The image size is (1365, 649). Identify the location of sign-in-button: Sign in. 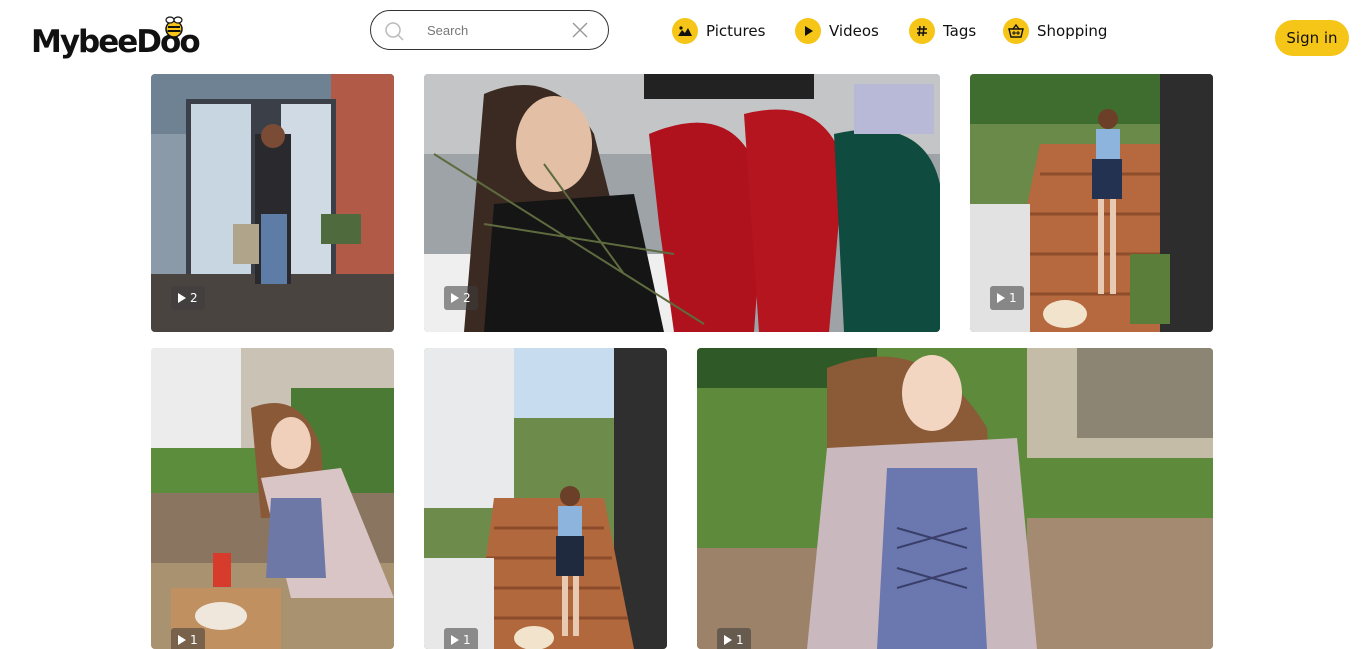
(1312, 38).